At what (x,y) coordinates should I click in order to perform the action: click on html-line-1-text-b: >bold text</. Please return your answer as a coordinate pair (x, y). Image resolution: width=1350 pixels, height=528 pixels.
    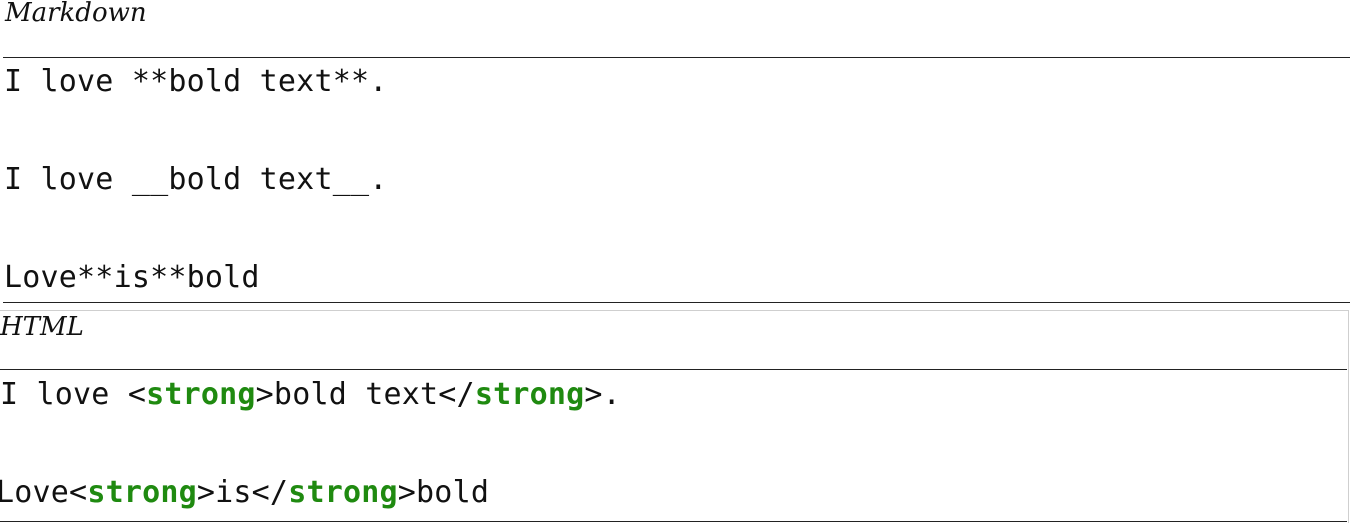
    Looking at the image, I should click on (365, 394).